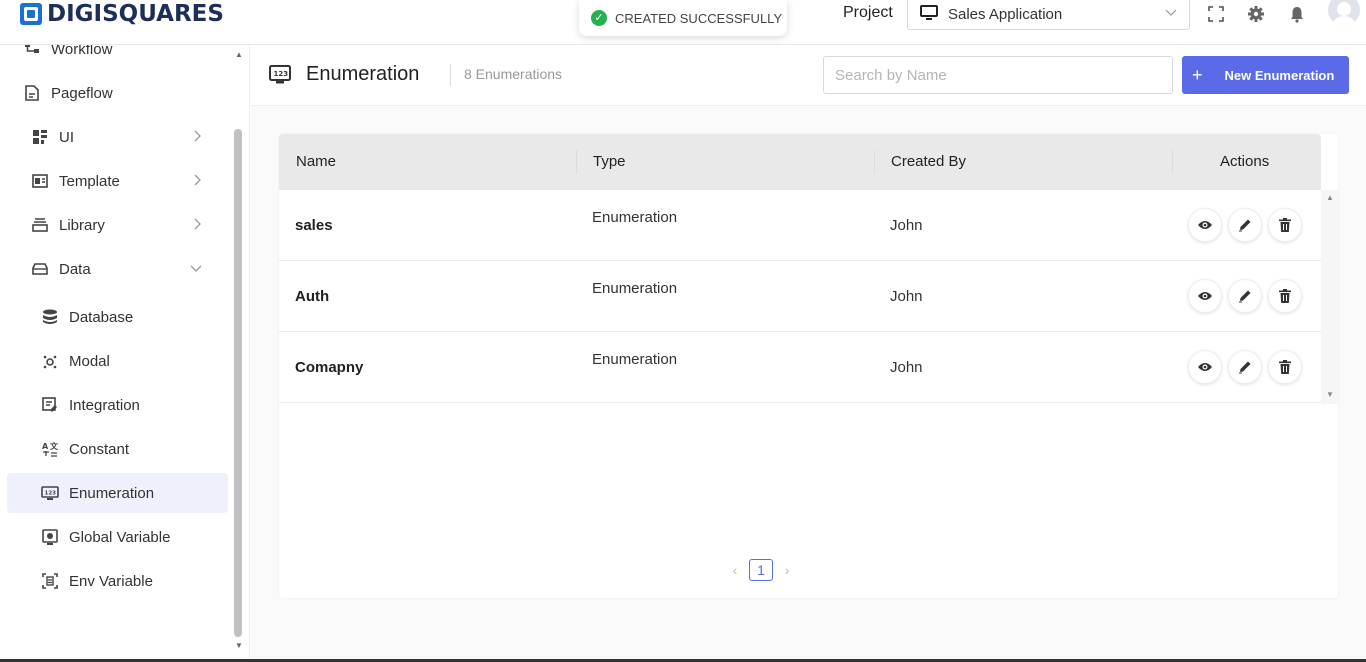 Image resolution: width=1366 pixels, height=662 pixels. I want to click on column-header-name: Name, so click(316, 162).